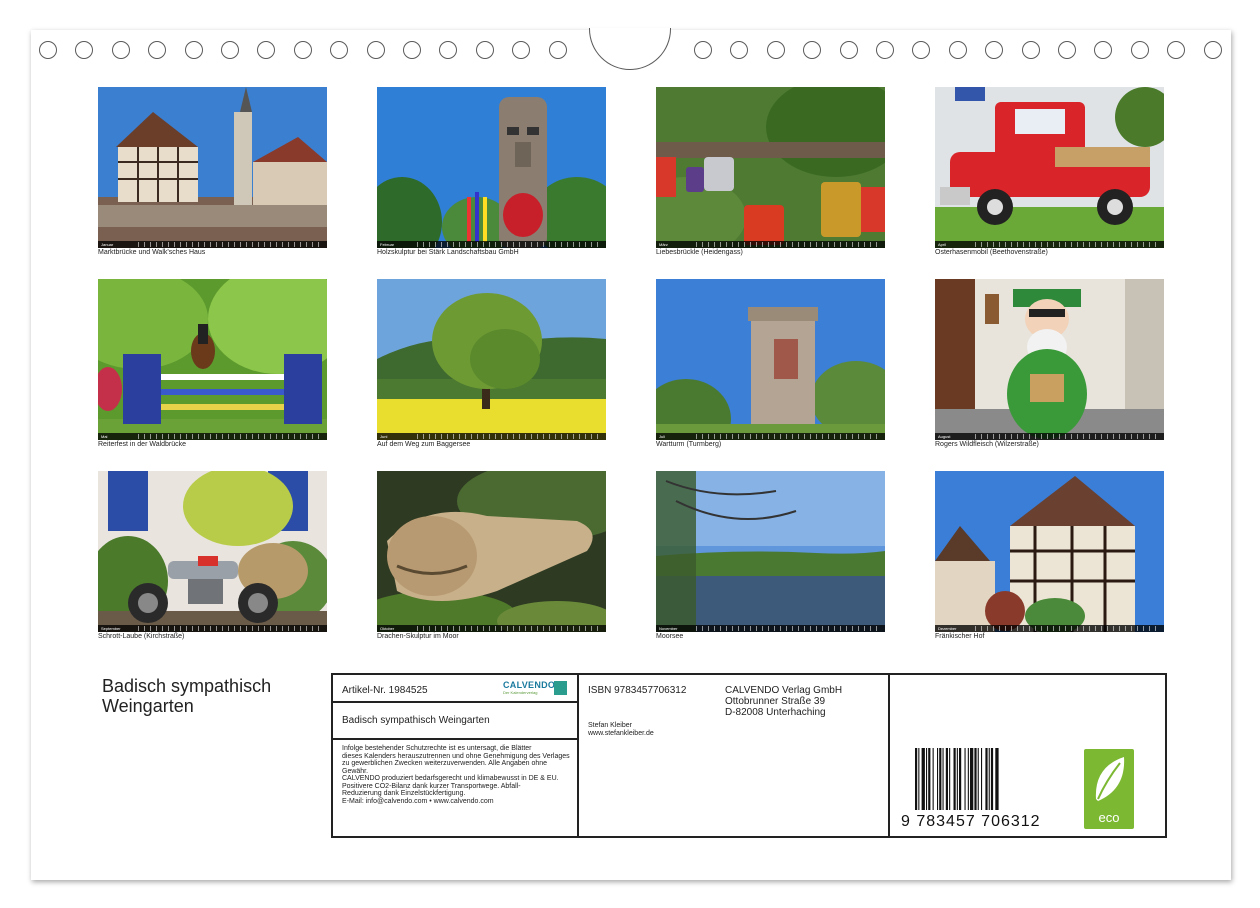 Image resolution: width=1260 pixels, height=908 pixels. Describe the element at coordinates (610, 725) in the screenshot. I see `author-name: Stefan Kleiber` at that location.